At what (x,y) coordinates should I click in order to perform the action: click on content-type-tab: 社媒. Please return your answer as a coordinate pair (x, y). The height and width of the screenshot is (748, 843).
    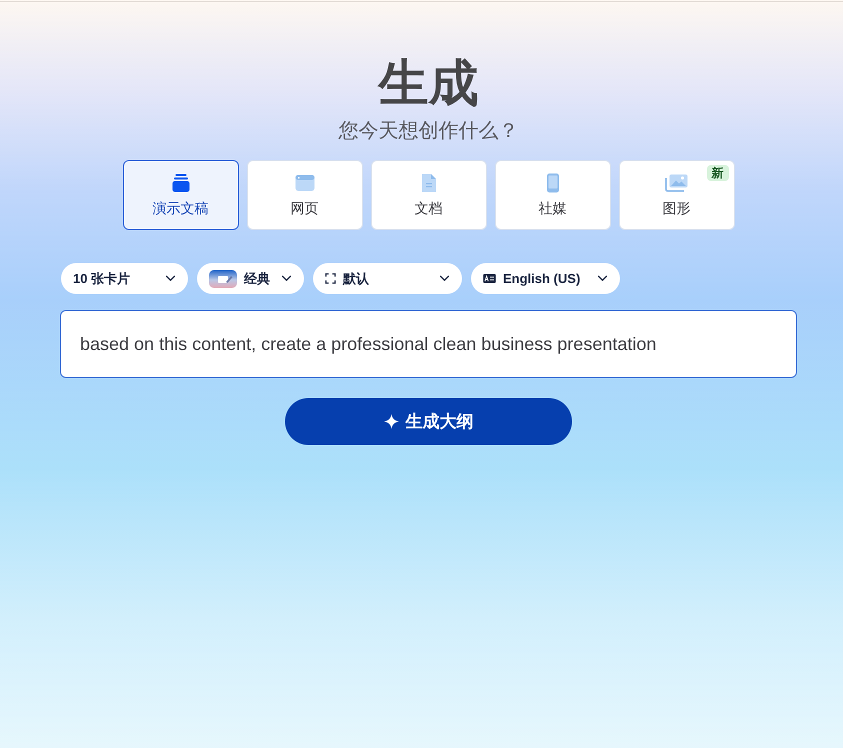
    Looking at the image, I should click on (552, 195).